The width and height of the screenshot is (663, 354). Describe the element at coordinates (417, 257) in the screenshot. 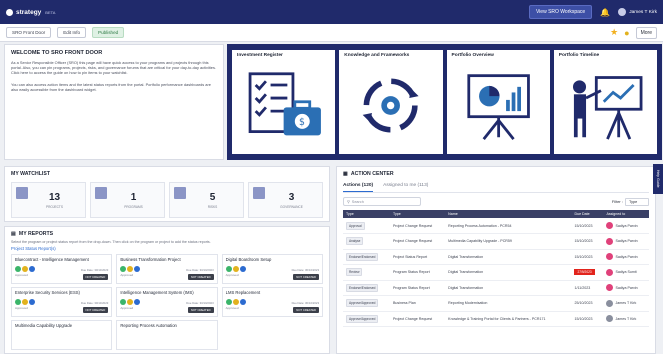

I see `cell-subtype: Project Status Report` at that location.